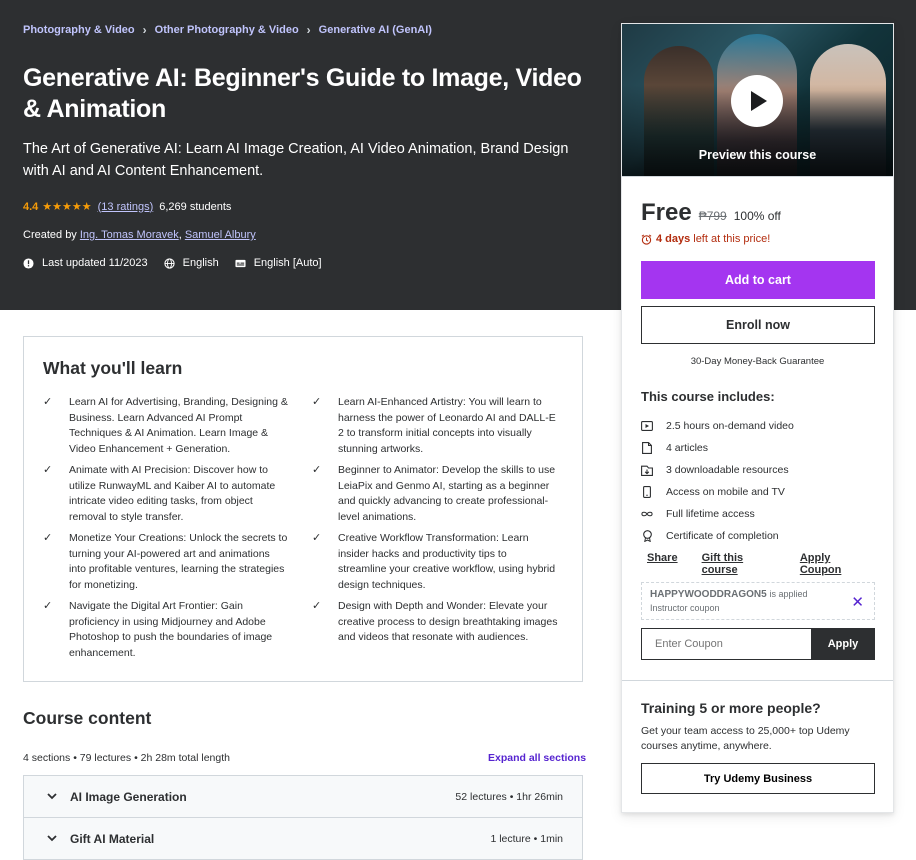 Image resolution: width=916 pixels, height=860 pixels. Describe the element at coordinates (647, 536) in the screenshot. I see `certificate-icon` at that location.